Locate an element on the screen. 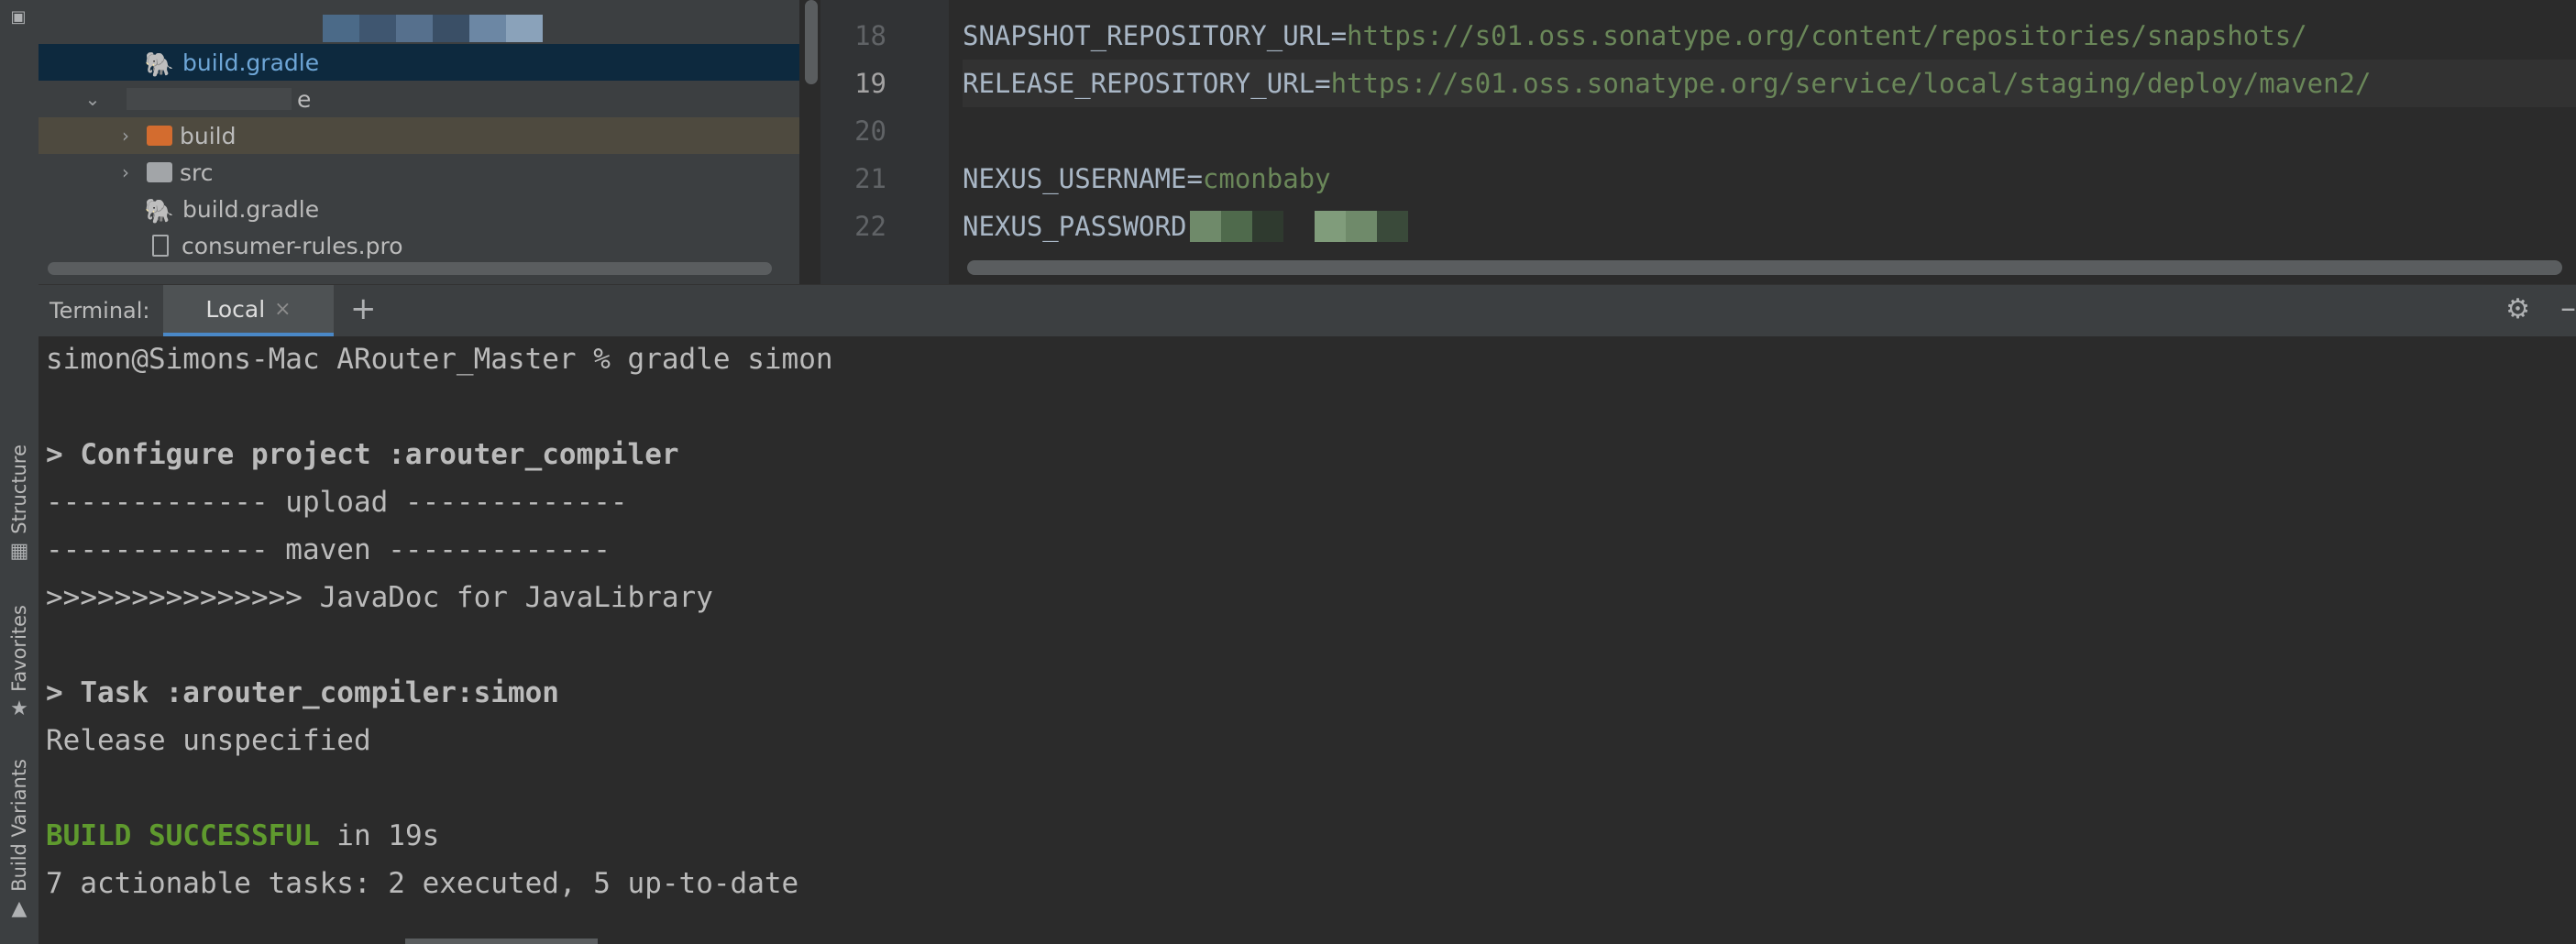  build-success-label: BUILD SUCCESSFUL is located at coordinates (183, 836).